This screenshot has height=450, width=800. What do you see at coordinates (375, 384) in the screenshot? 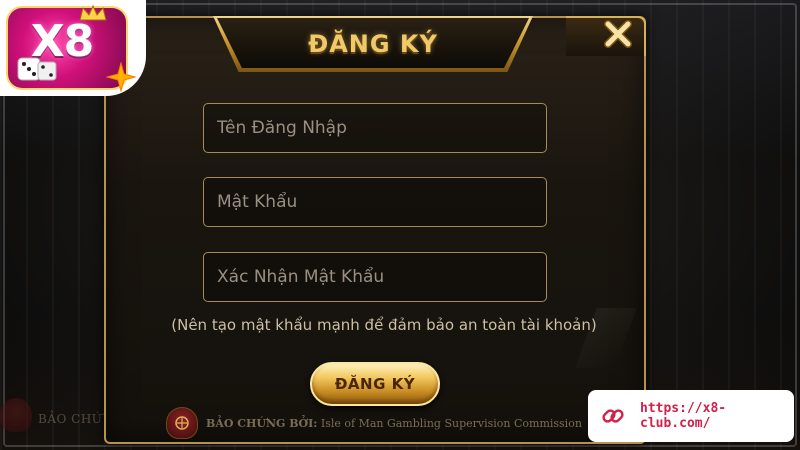
I see `register-button: ĐĂNG KÝ` at bounding box center [375, 384].